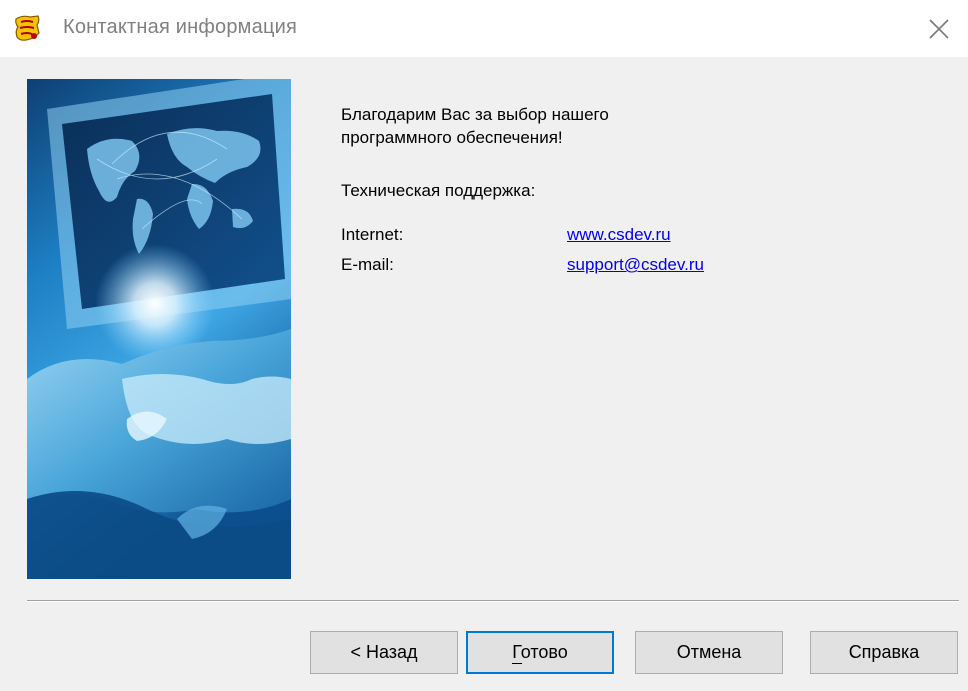 The width and height of the screenshot is (968, 691). I want to click on finish-button: Готово, so click(540, 652).